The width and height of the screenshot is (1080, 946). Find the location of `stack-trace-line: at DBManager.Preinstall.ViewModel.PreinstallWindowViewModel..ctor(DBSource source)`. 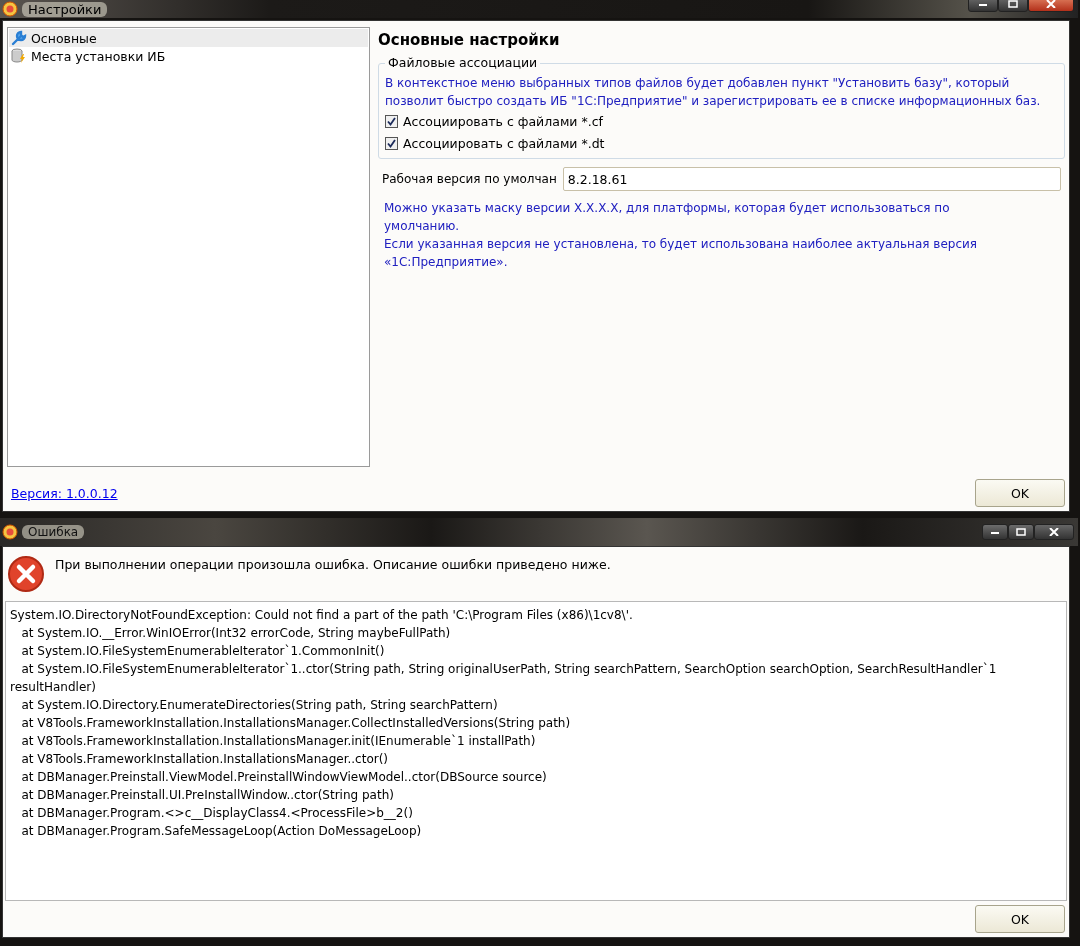

stack-trace-line: at DBManager.Preinstall.ViewModel.PreinstallWindowViewModel..ctor(DBSource source) is located at coordinates (284, 777).